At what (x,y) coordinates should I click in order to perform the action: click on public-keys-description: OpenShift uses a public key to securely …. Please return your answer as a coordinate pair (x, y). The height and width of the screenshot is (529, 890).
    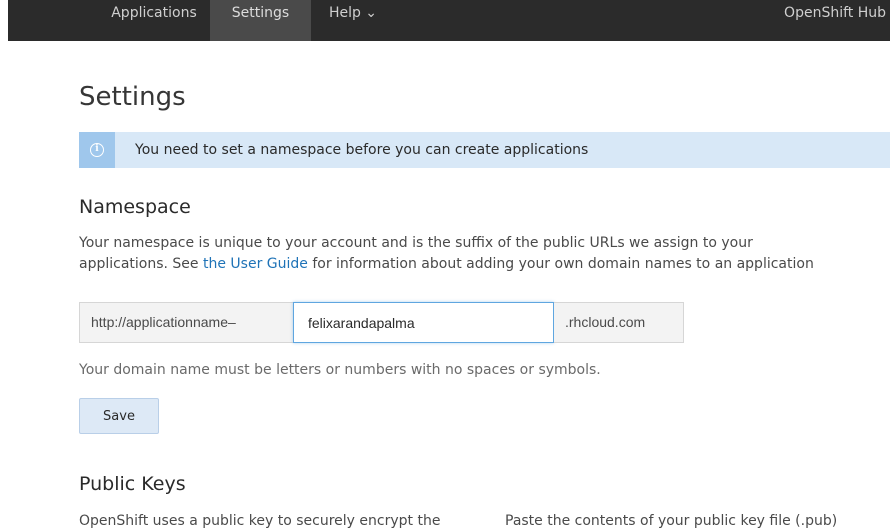
    Looking at the image, I should click on (260, 521).